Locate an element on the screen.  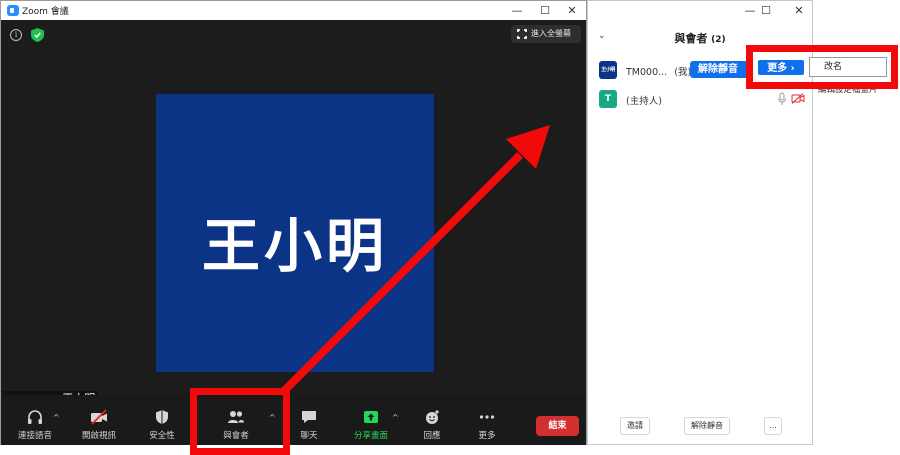
more-label: 更多 is located at coordinates (487, 436).